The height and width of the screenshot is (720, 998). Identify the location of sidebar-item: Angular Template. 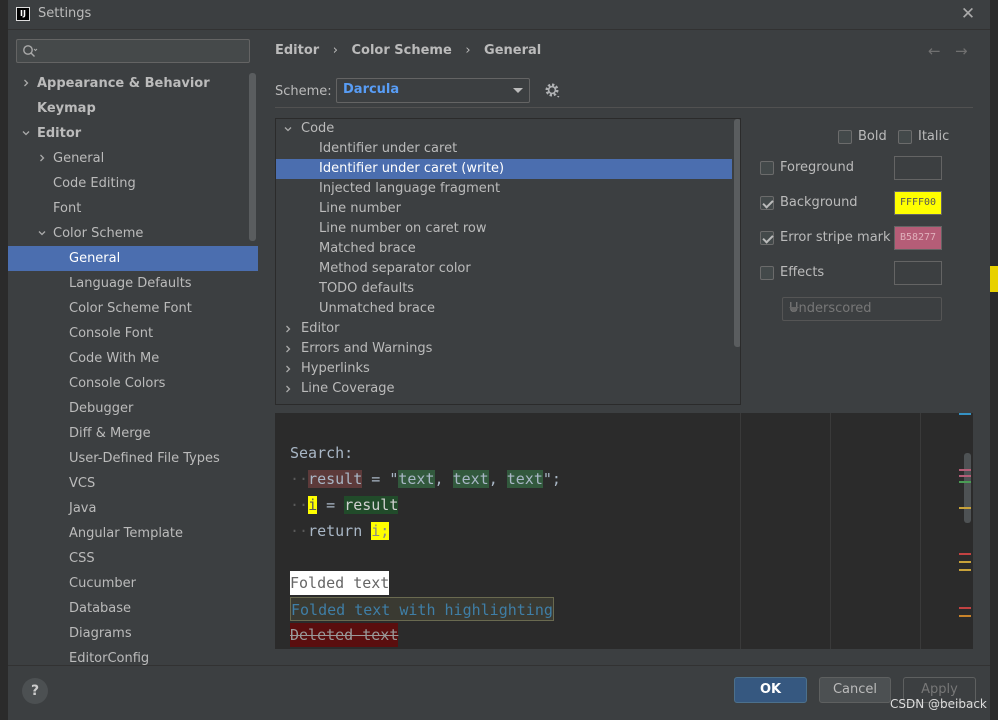
(133, 533).